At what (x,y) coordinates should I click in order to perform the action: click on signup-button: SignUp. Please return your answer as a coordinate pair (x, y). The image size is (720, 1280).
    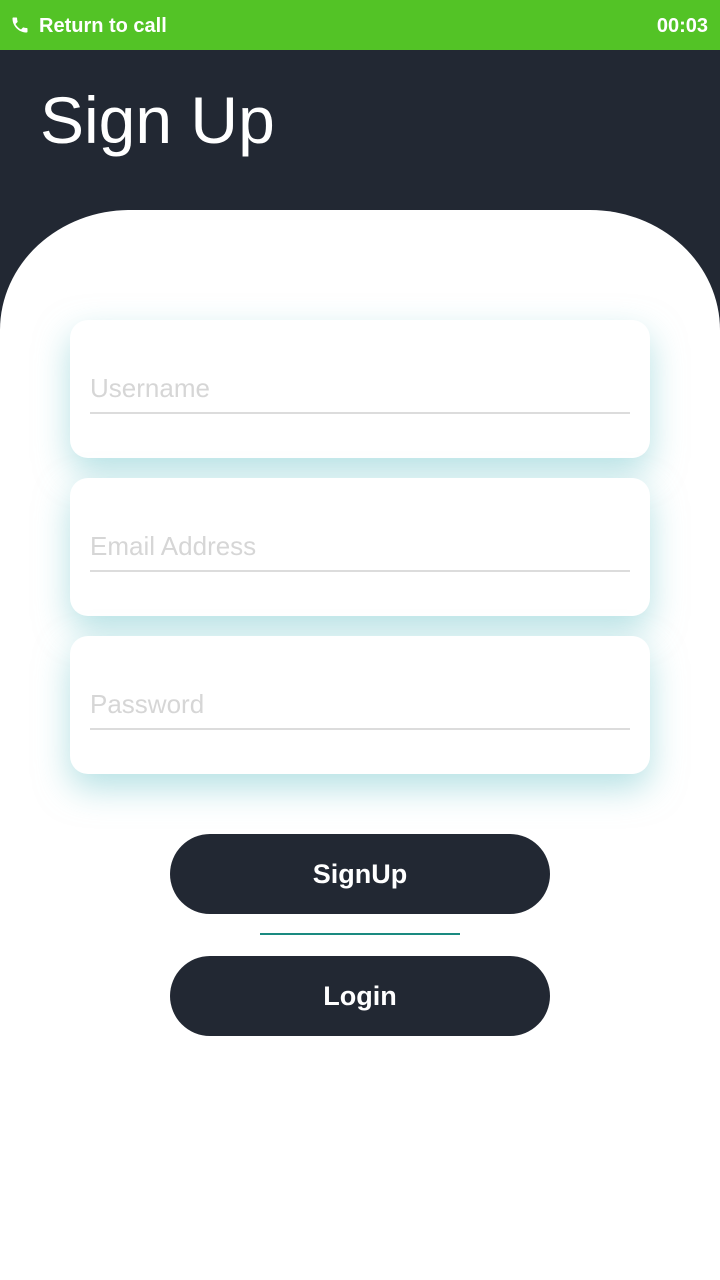
    Looking at the image, I should click on (360, 874).